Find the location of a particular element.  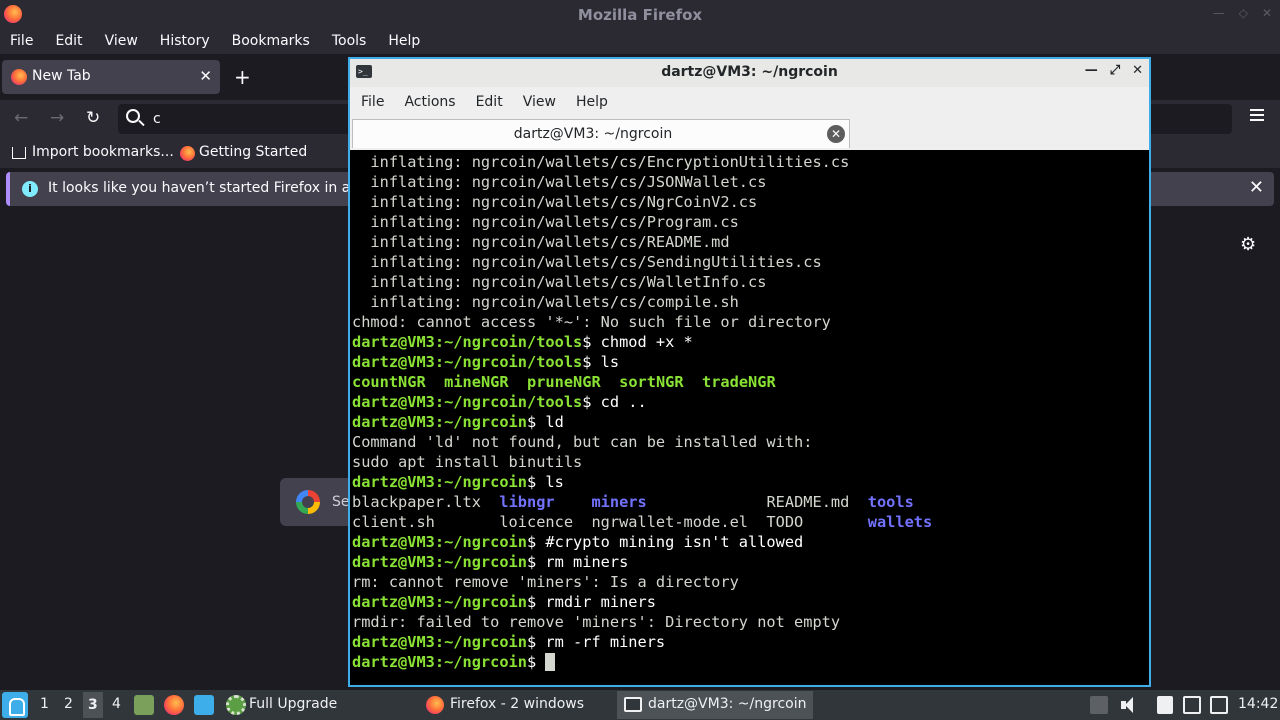

terminal-text: inflating: ngrcoin/wallets/cs/README.md is located at coordinates (541, 242).